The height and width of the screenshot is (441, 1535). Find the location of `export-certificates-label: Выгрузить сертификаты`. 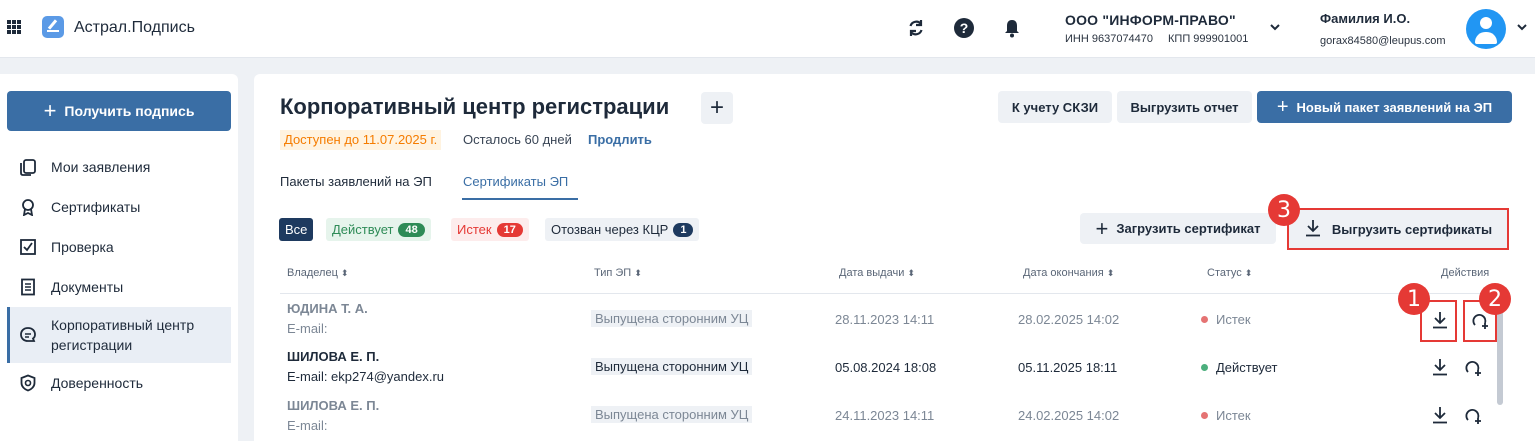

export-certificates-label: Выгрузить сертификаты is located at coordinates (1412, 229).